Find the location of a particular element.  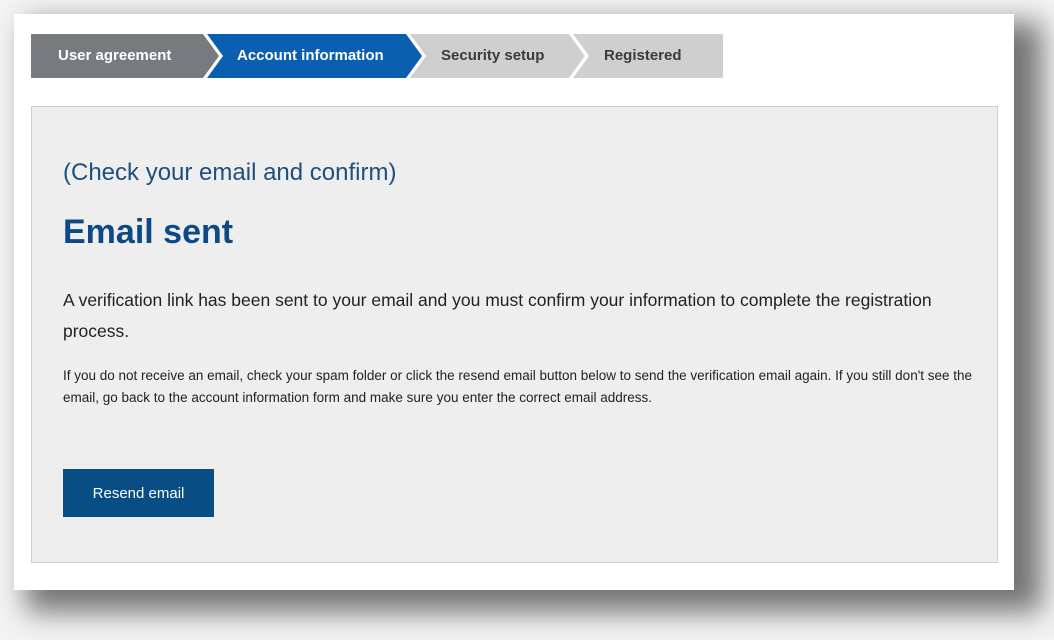

resend-email-button: Resend email is located at coordinates (138, 493).